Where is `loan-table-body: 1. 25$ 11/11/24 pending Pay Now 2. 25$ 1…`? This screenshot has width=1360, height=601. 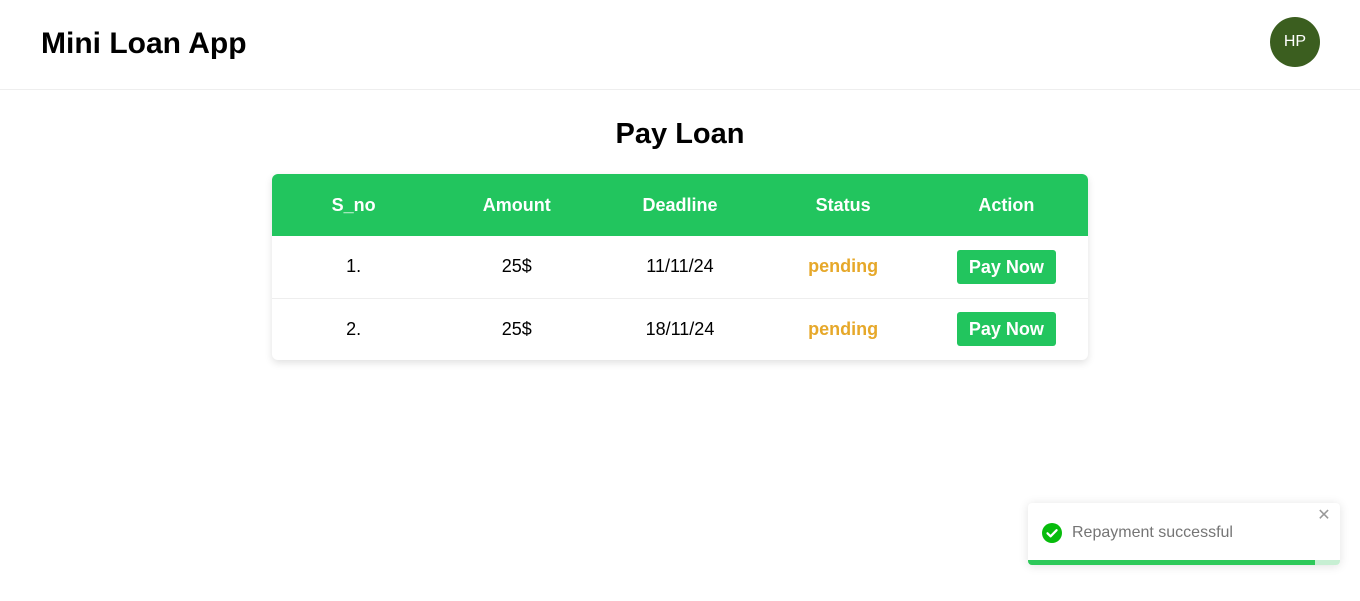
loan-table-body: 1. 25$ 11/11/24 pending Pay Now 2. 25$ 1… is located at coordinates (680, 298).